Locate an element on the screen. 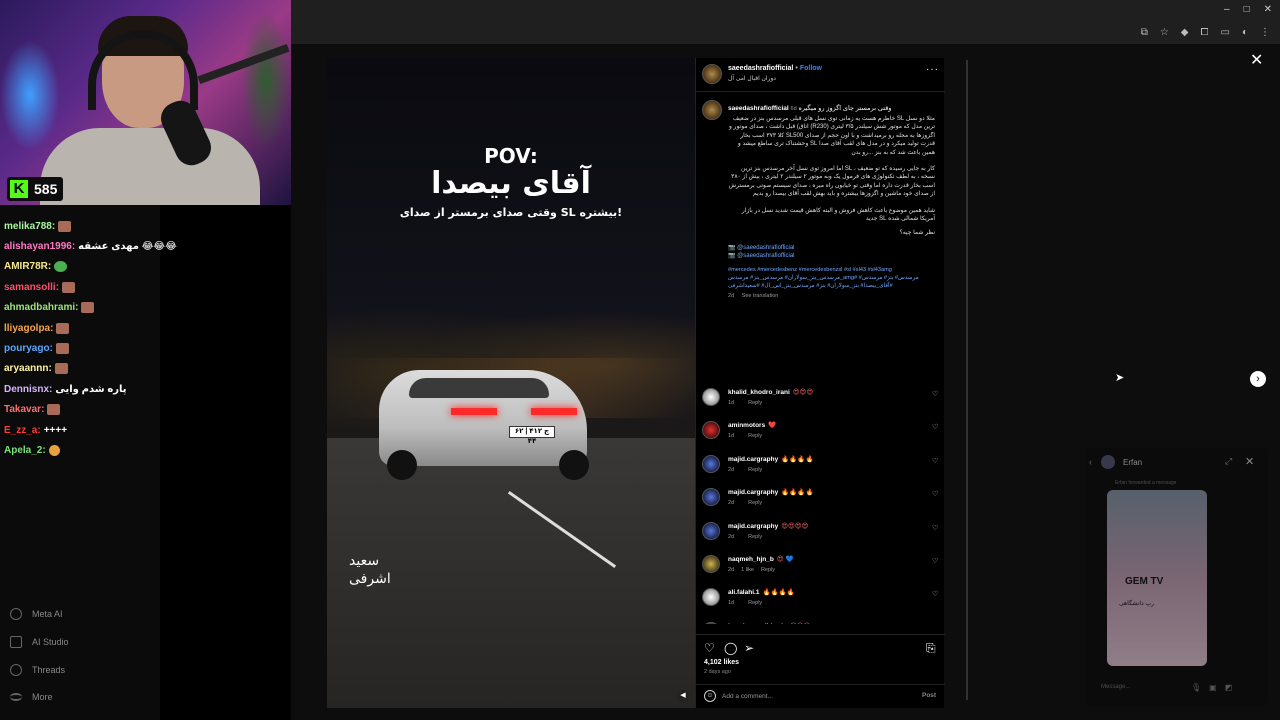 The image size is (1280, 720). like-heart-icon: ♡ is located at coordinates (709, 648).